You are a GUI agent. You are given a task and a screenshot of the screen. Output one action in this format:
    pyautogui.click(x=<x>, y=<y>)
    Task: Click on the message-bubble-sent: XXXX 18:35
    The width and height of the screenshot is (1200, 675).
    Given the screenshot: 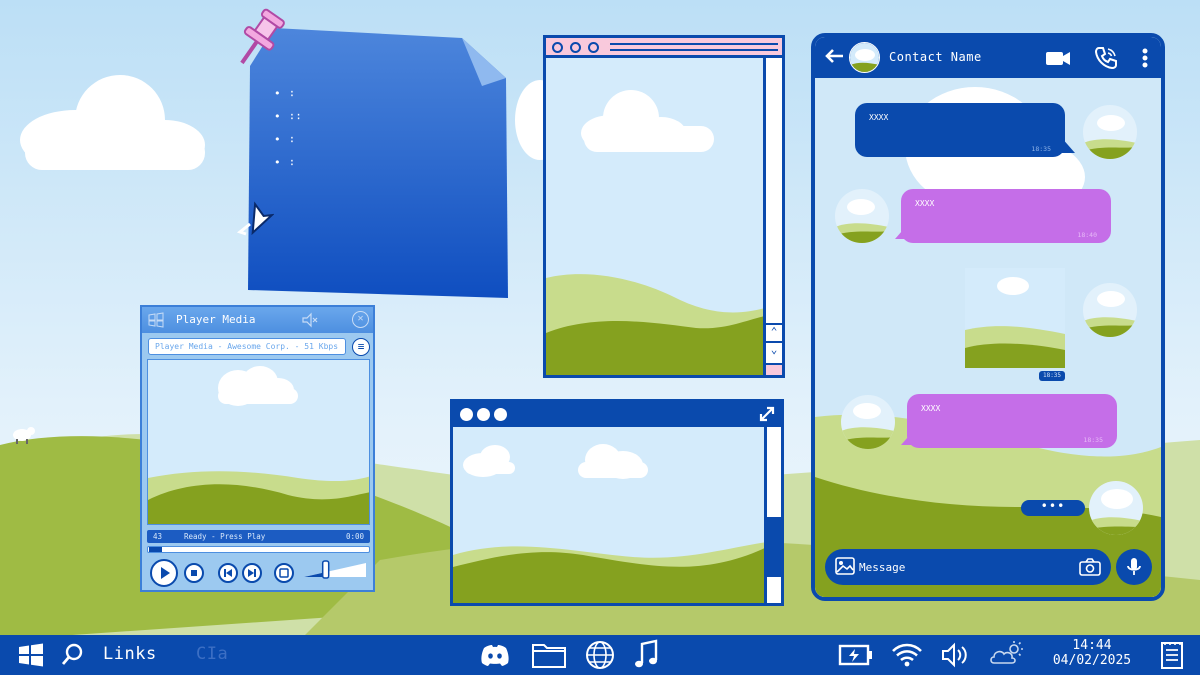 What is the action you would take?
    pyautogui.click(x=1012, y=421)
    